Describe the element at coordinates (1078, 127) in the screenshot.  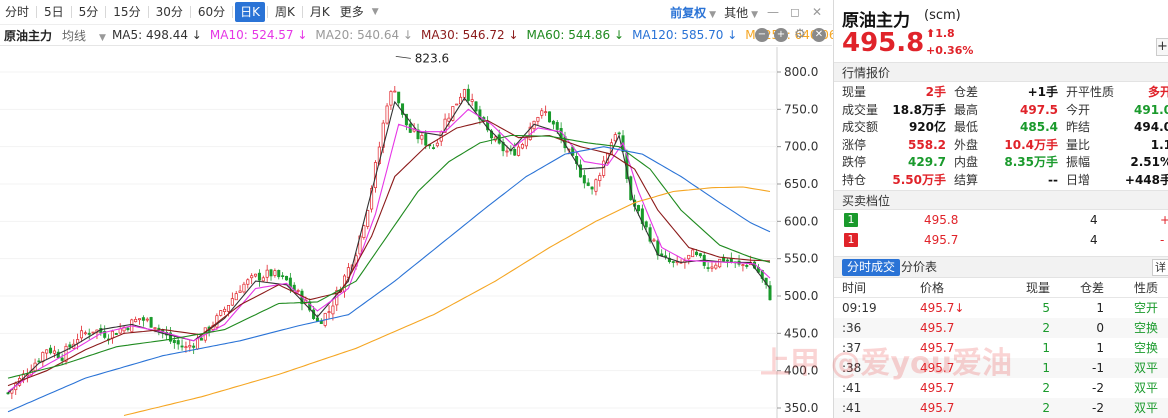
I see `quote-label: 昨结` at that location.